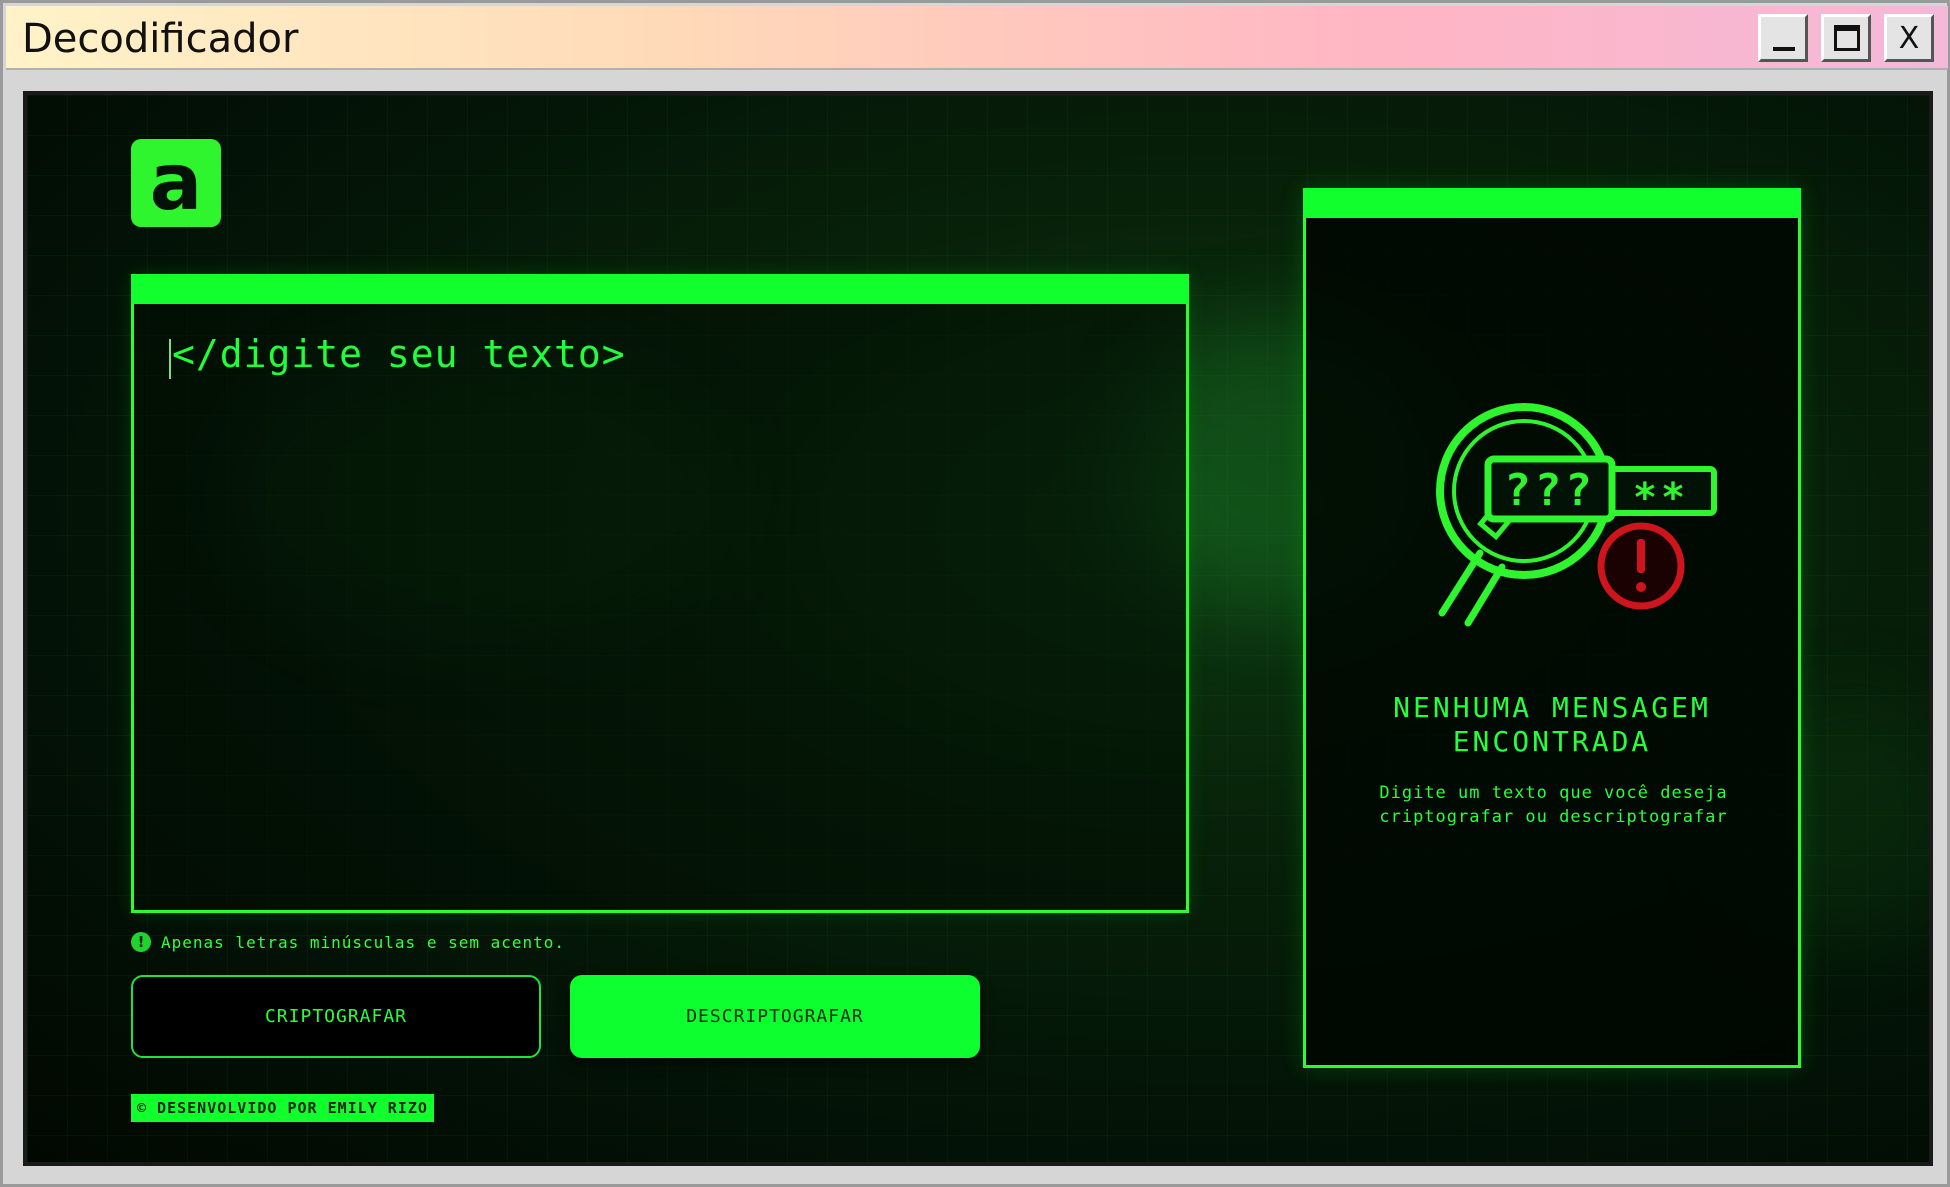  Describe the element at coordinates (176, 183) in the screenshot. I see `app-logo: a` at that location.